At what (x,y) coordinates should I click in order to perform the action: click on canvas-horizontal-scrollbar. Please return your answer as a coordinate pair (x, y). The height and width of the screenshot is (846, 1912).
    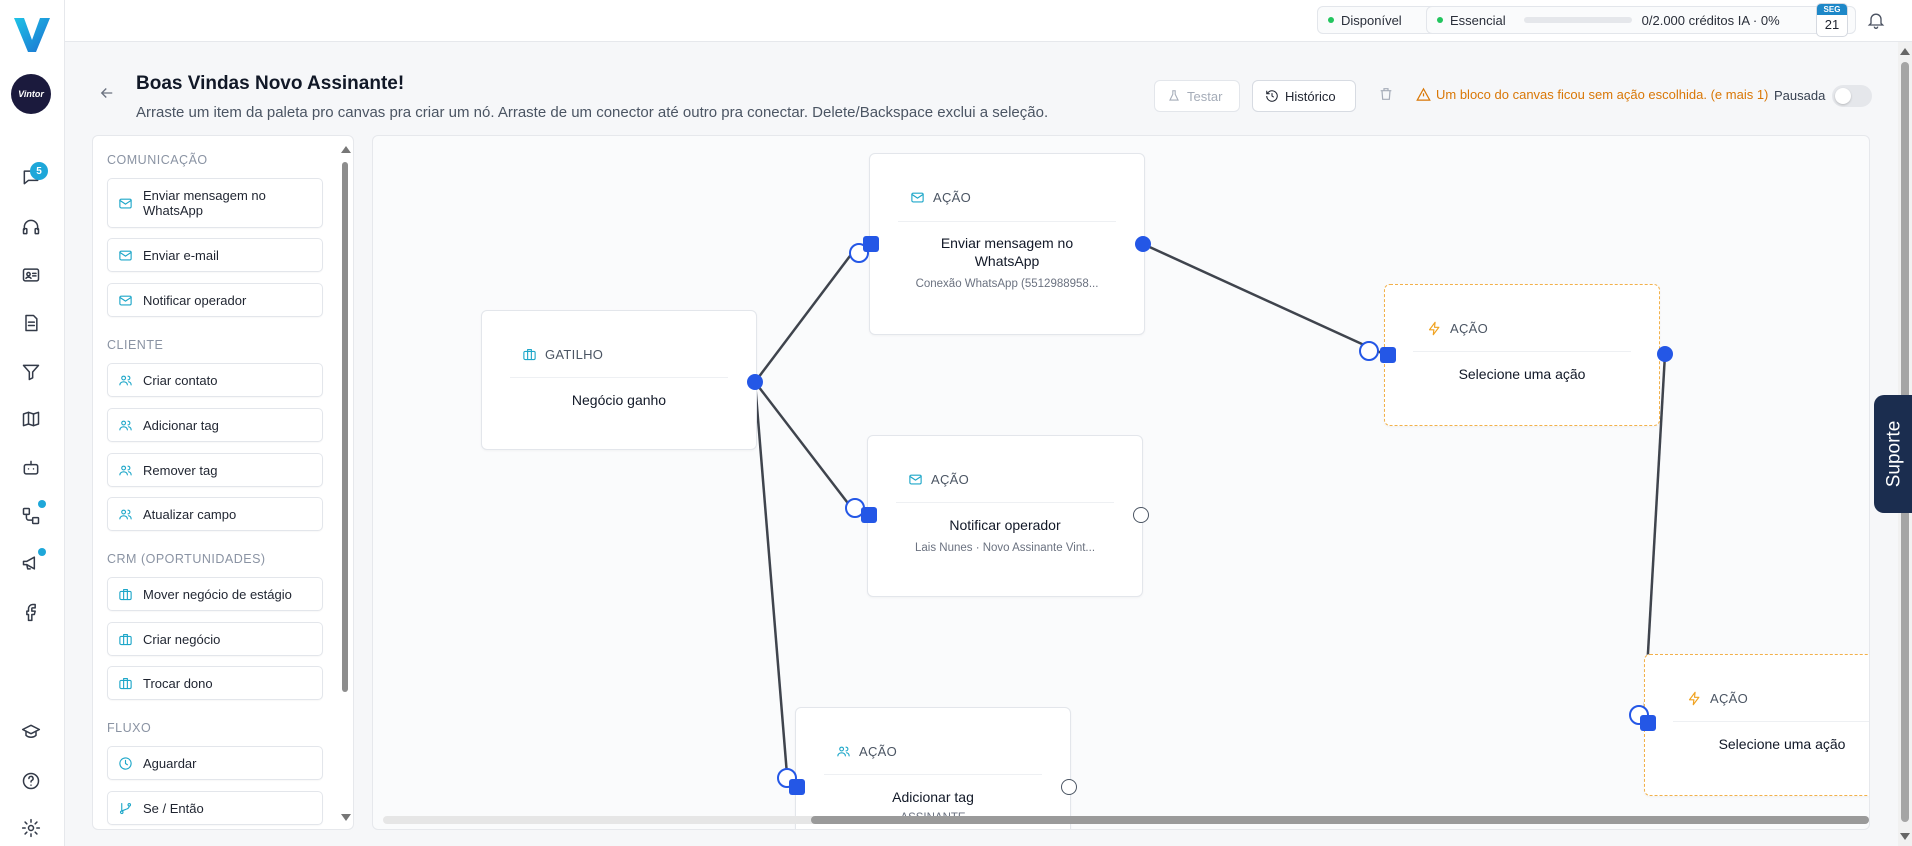
    Looking at the image, I should click on (1126, 819).